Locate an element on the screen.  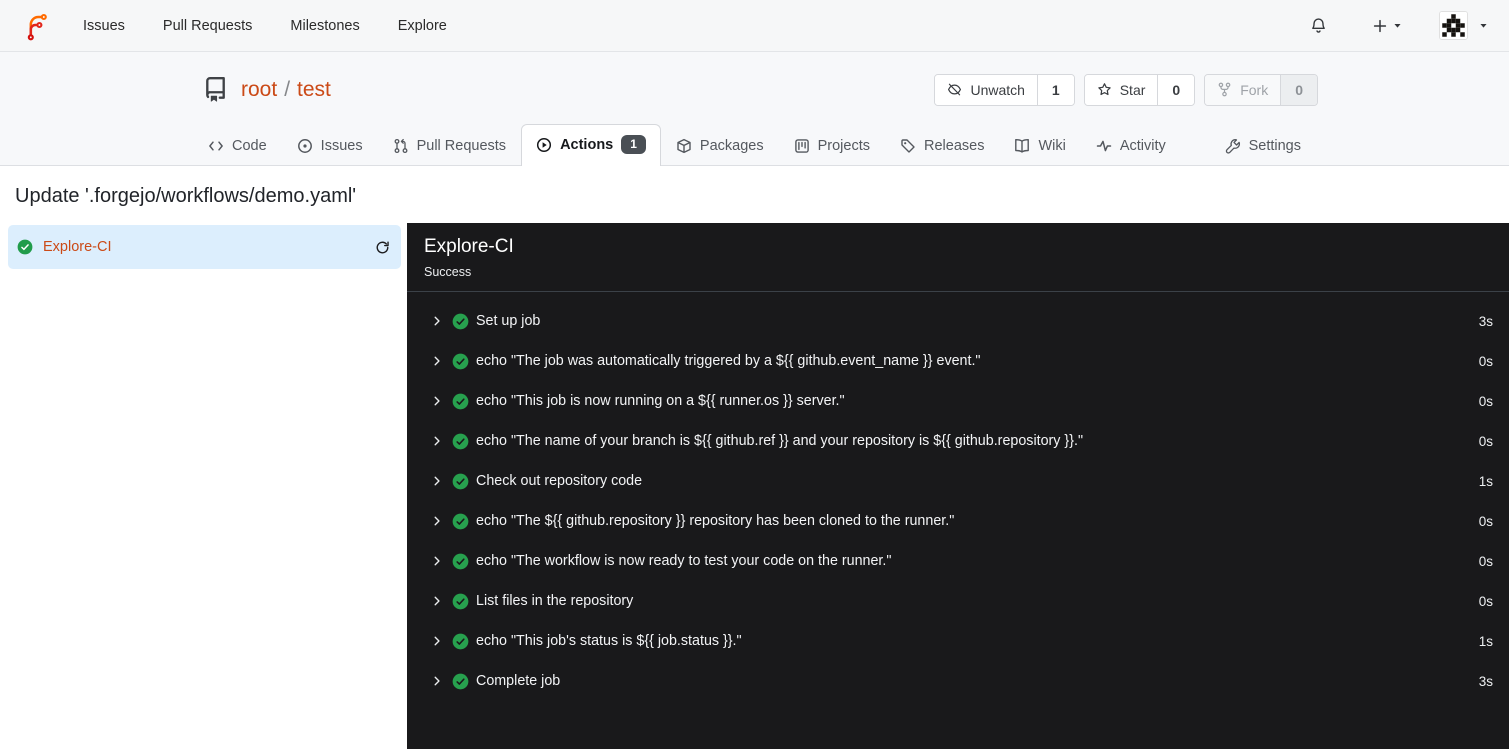
tab-packages: Packages is located at coordinates (720, 146).